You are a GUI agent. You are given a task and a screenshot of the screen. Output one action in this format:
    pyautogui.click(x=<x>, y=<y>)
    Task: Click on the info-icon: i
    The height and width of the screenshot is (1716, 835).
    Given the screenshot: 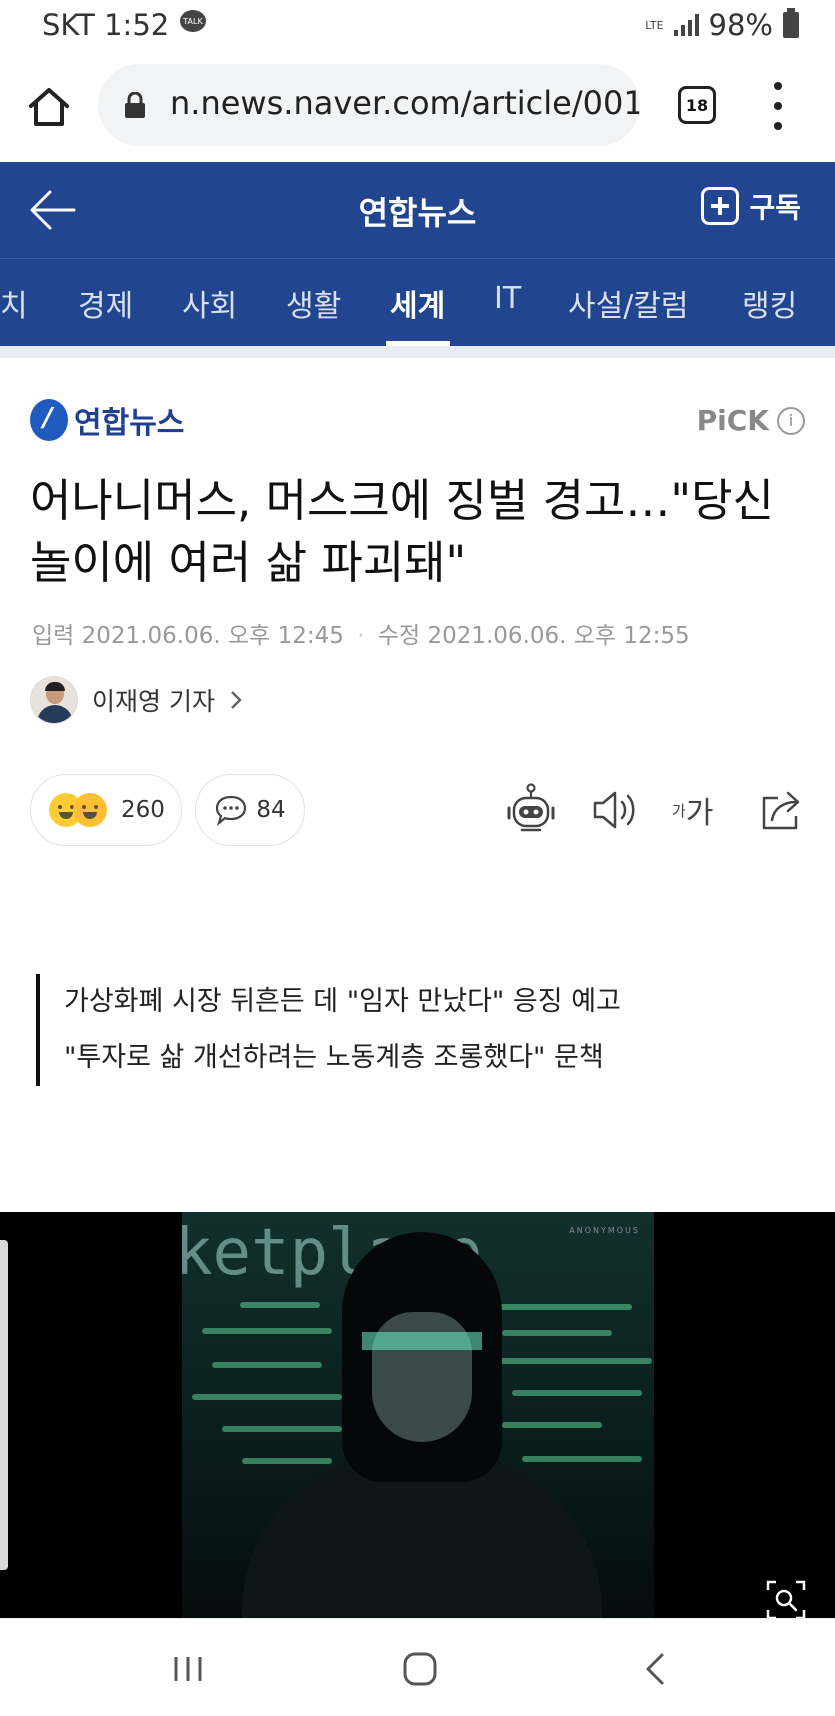 What is the action you would take?
    pyautogui.click(x=791, y=420)
    